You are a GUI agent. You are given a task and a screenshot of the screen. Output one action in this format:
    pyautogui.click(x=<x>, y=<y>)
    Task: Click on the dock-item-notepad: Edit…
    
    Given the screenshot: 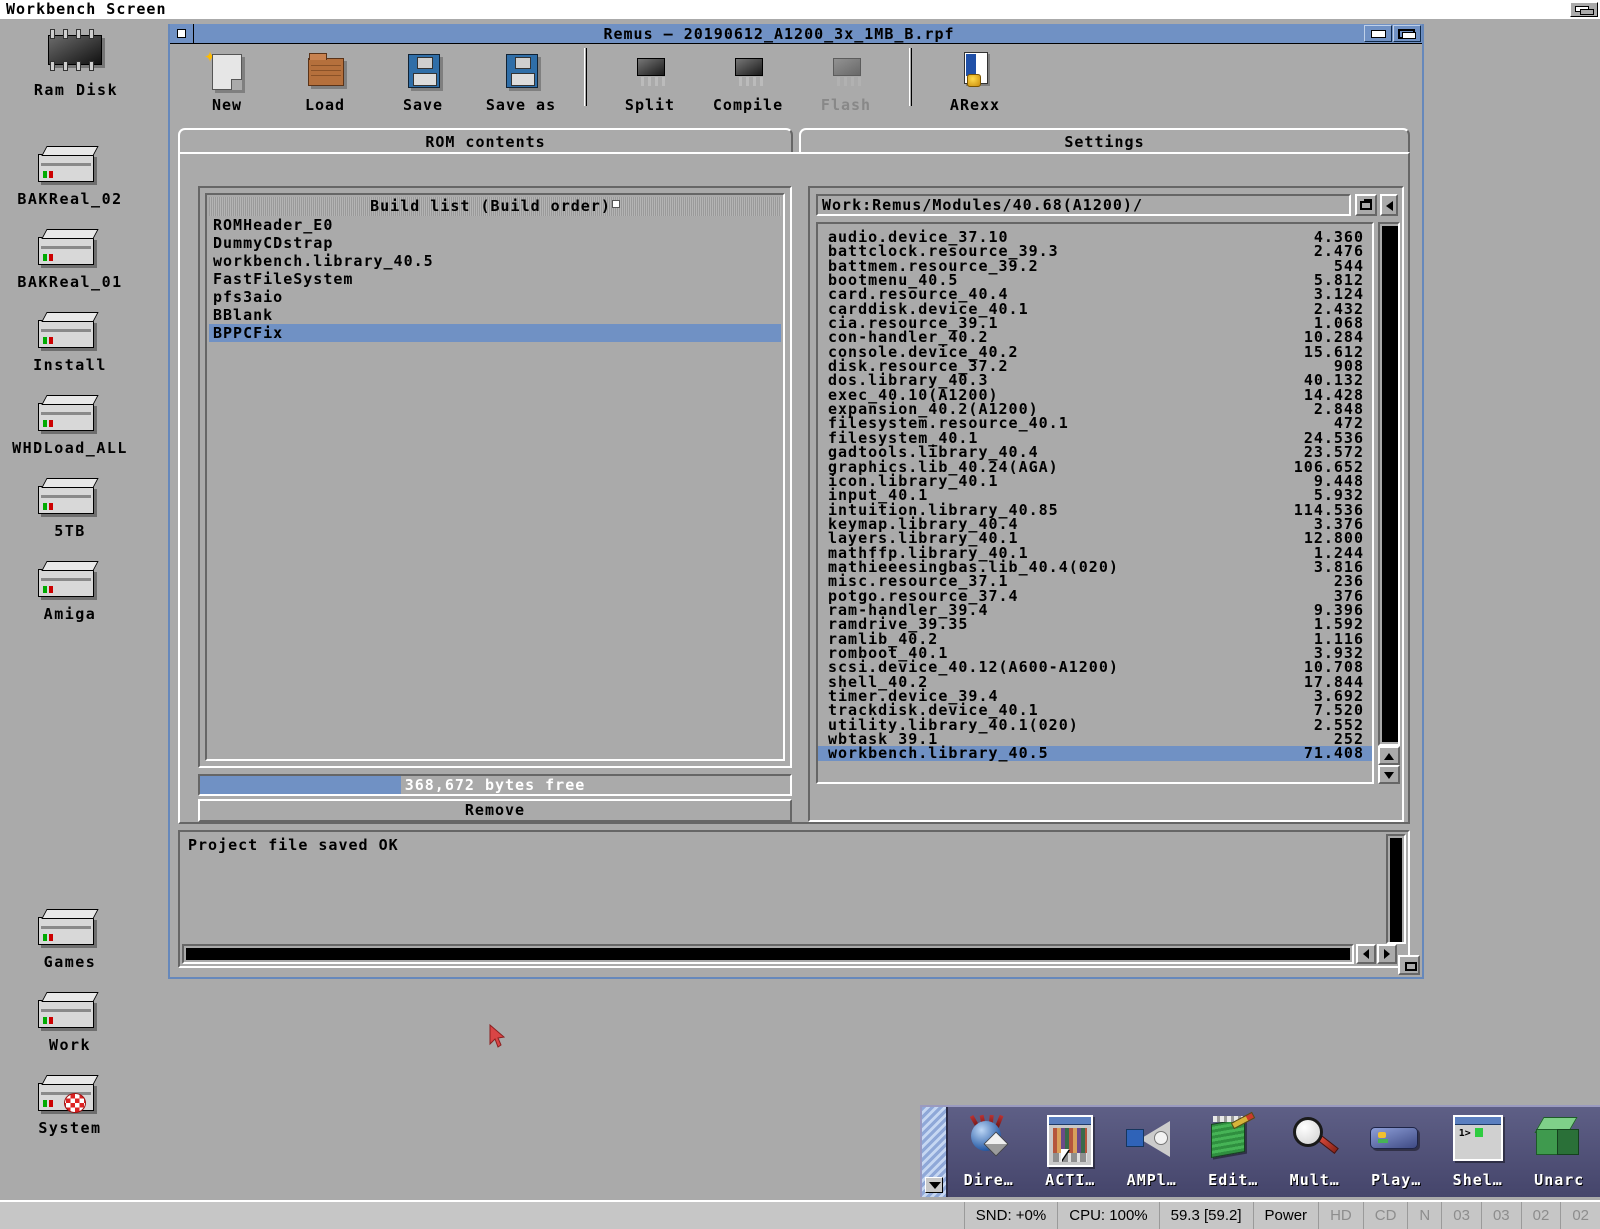 What is the action you would take?
    pyautogui.click(x=1234, y=1152)
    